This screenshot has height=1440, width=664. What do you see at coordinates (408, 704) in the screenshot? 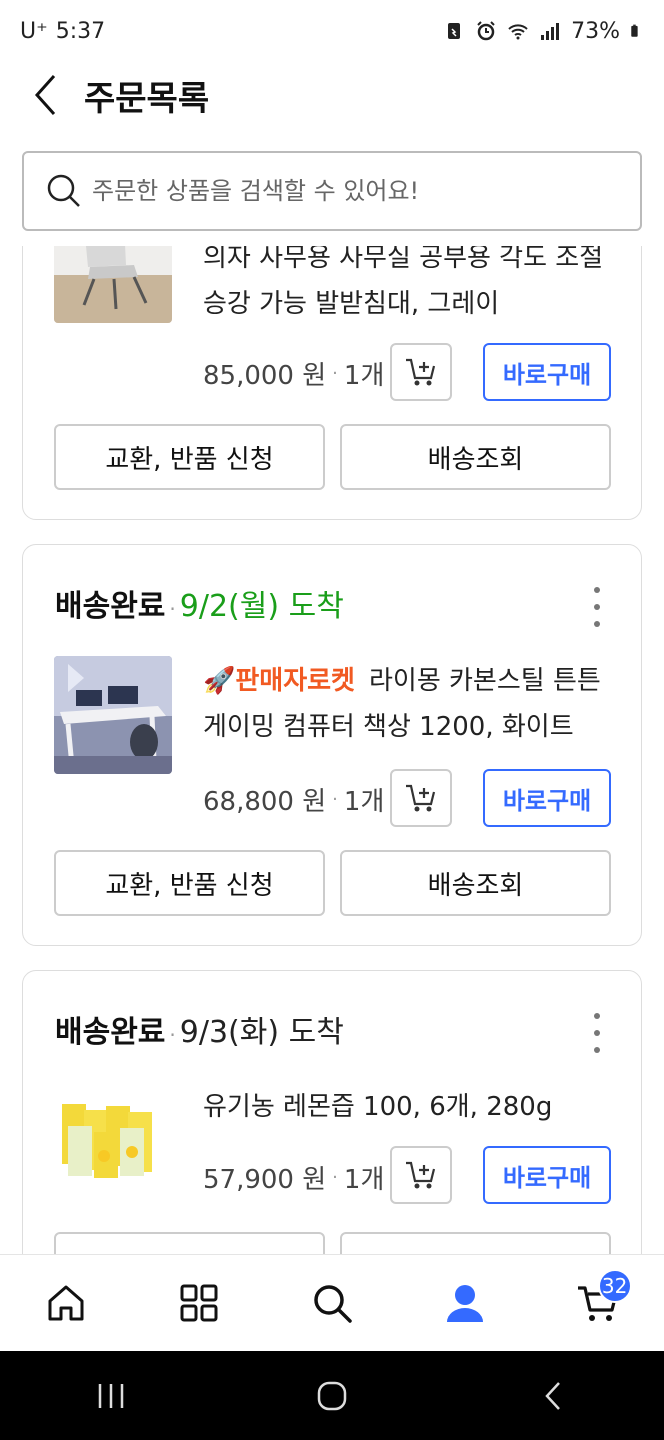
I see `product-name: 🚀판매자로켓 라이몽 카본스틸 튼튼 게이밍 컴퓨터 책상 1200, 화이트` at bounding box center [408, 704].